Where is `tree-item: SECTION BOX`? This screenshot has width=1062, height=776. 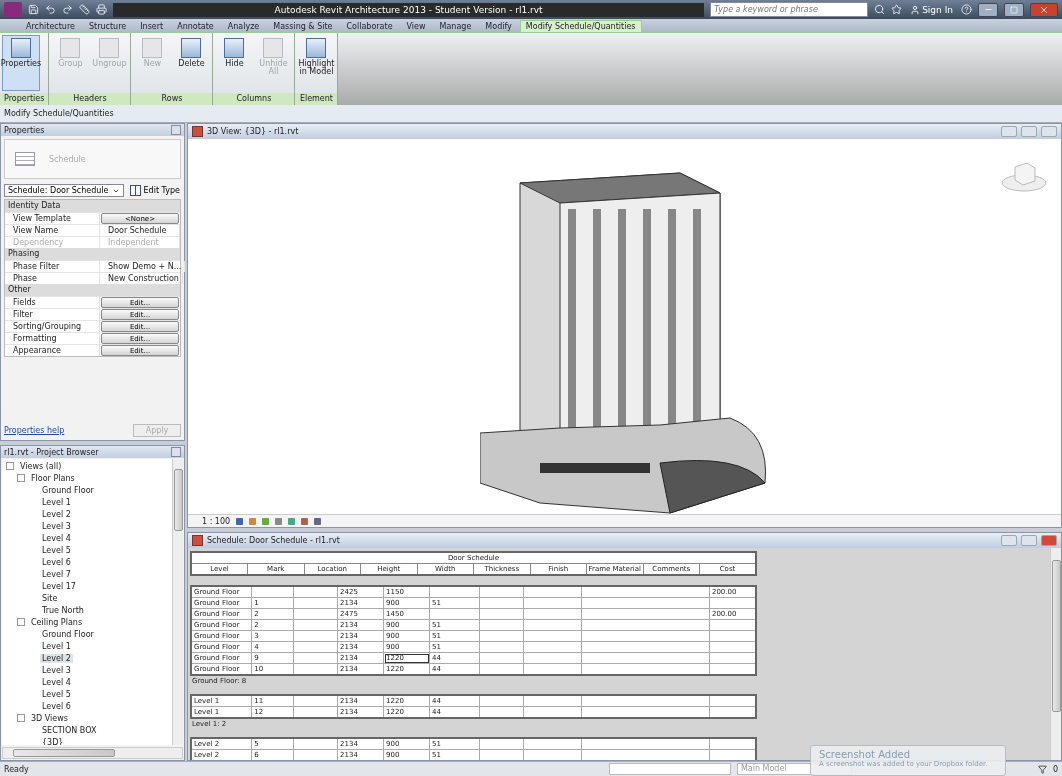 tree-item: SECTION BOX is located at coordinates (69, 730).